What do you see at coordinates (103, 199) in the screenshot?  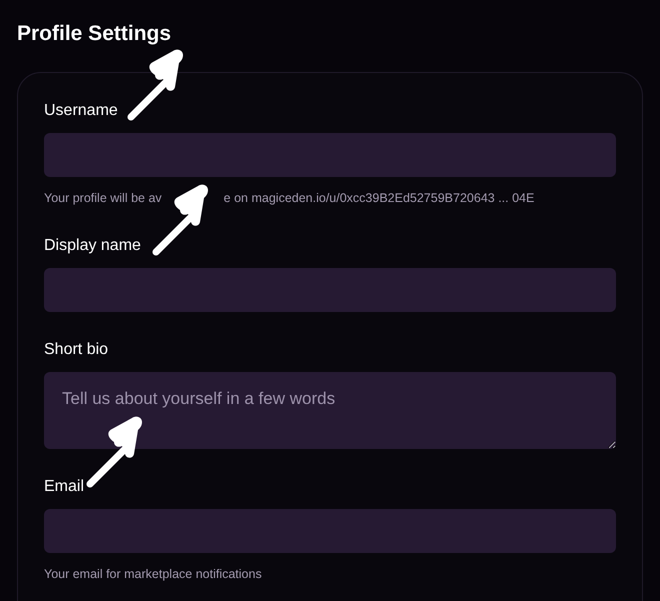 I see `help-text: Your profile will be av` at bounding box center [103, 199].